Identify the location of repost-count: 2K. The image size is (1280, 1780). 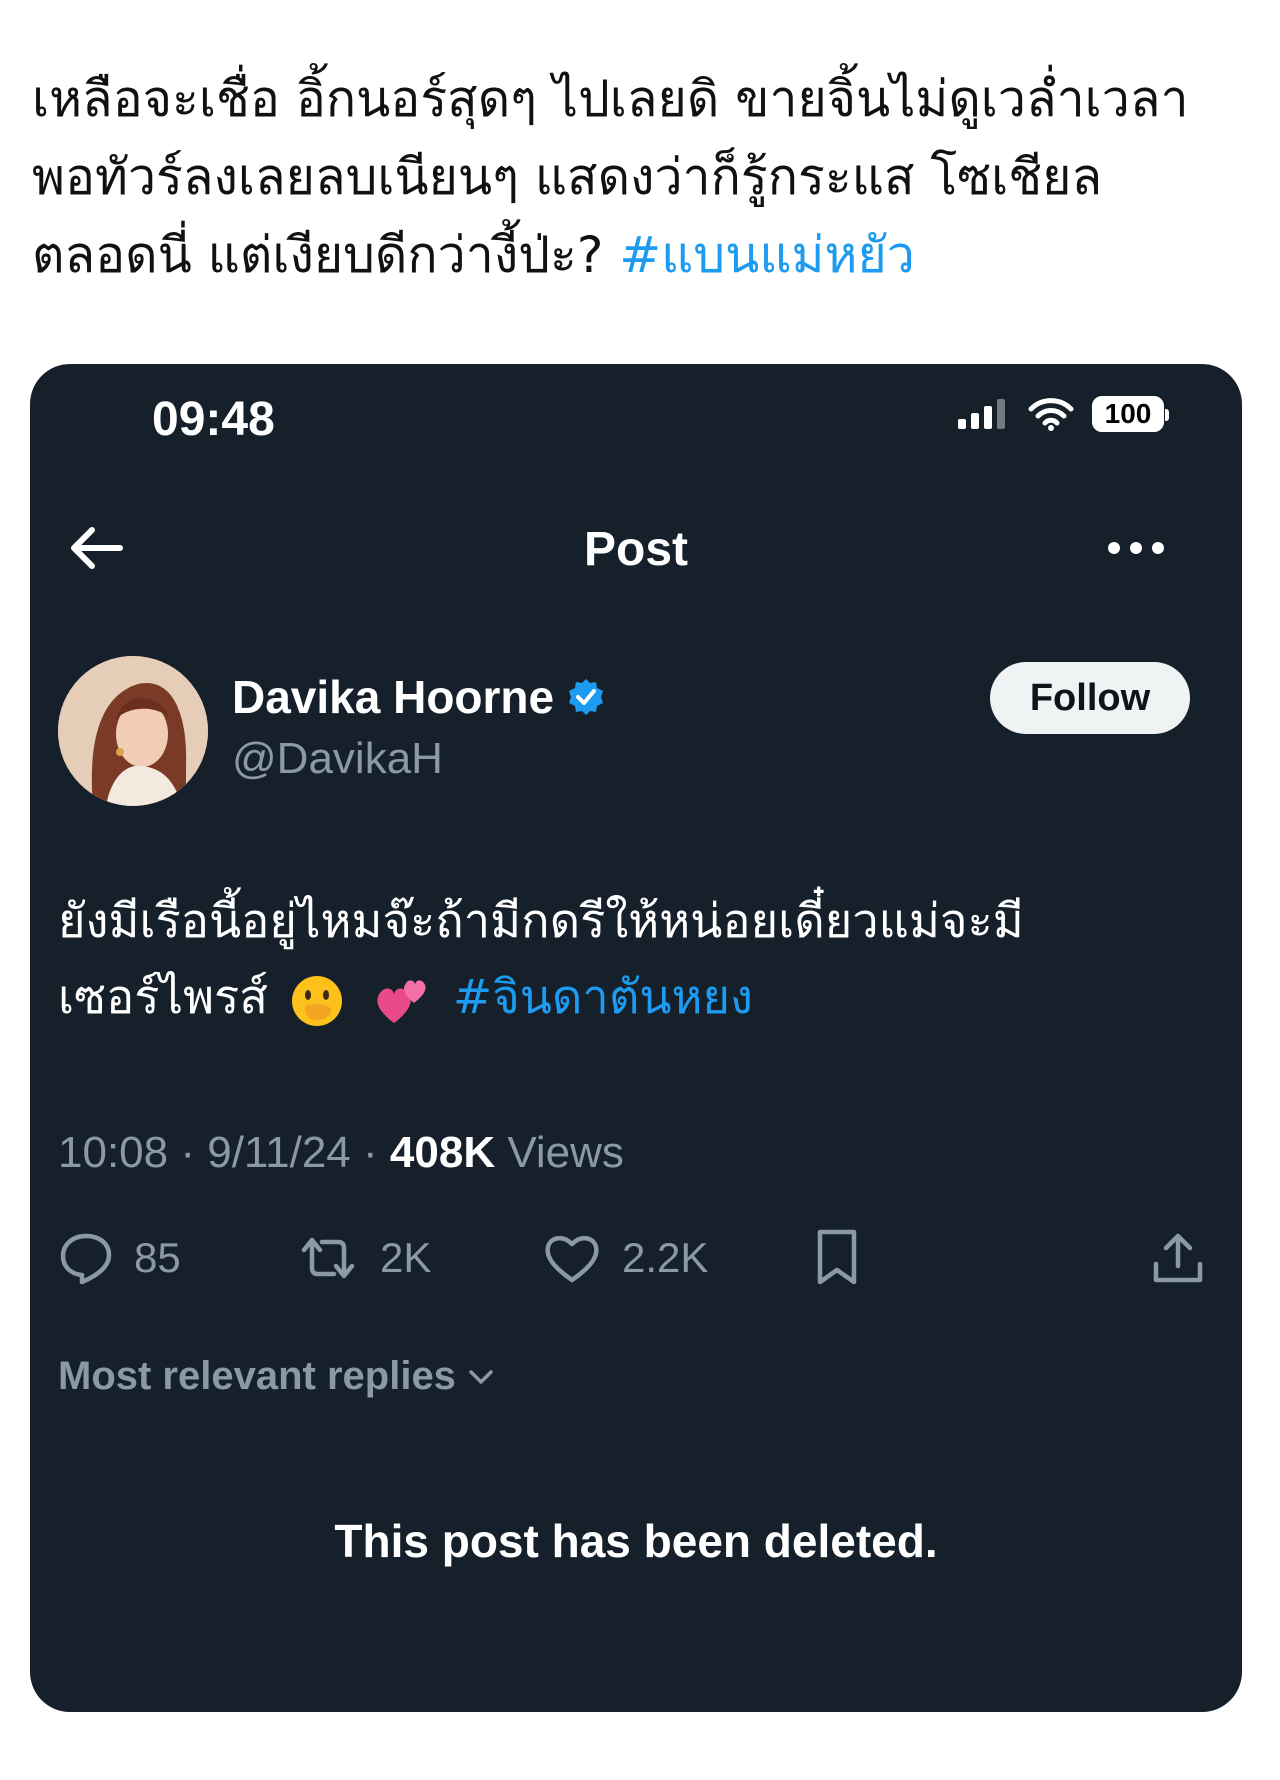
(406, 1257).